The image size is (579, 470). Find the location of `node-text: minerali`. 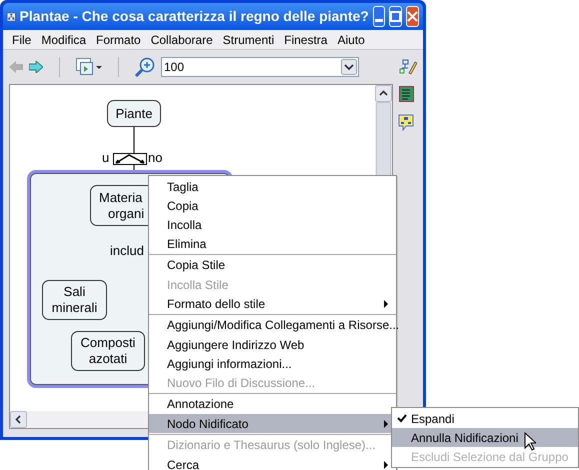

node-text: minerali is located at coordinates (75, 308).